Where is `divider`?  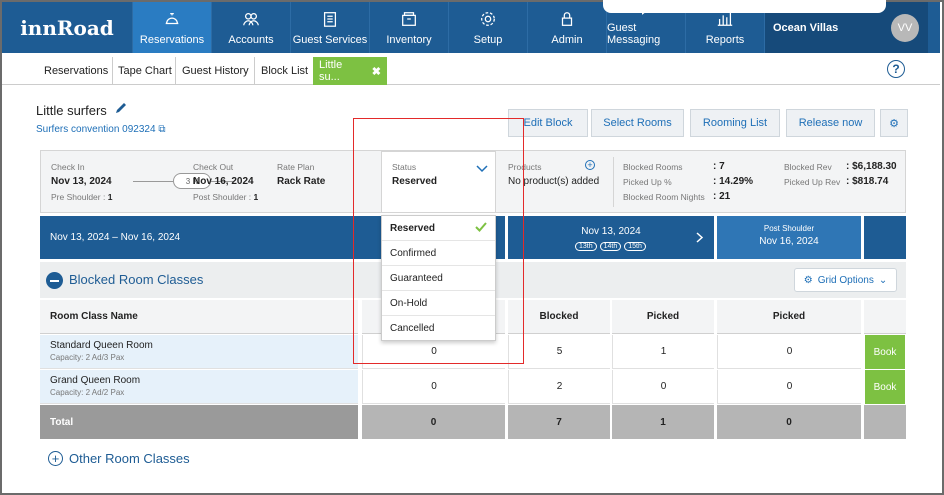 divider is located at coordinates (613, 182).